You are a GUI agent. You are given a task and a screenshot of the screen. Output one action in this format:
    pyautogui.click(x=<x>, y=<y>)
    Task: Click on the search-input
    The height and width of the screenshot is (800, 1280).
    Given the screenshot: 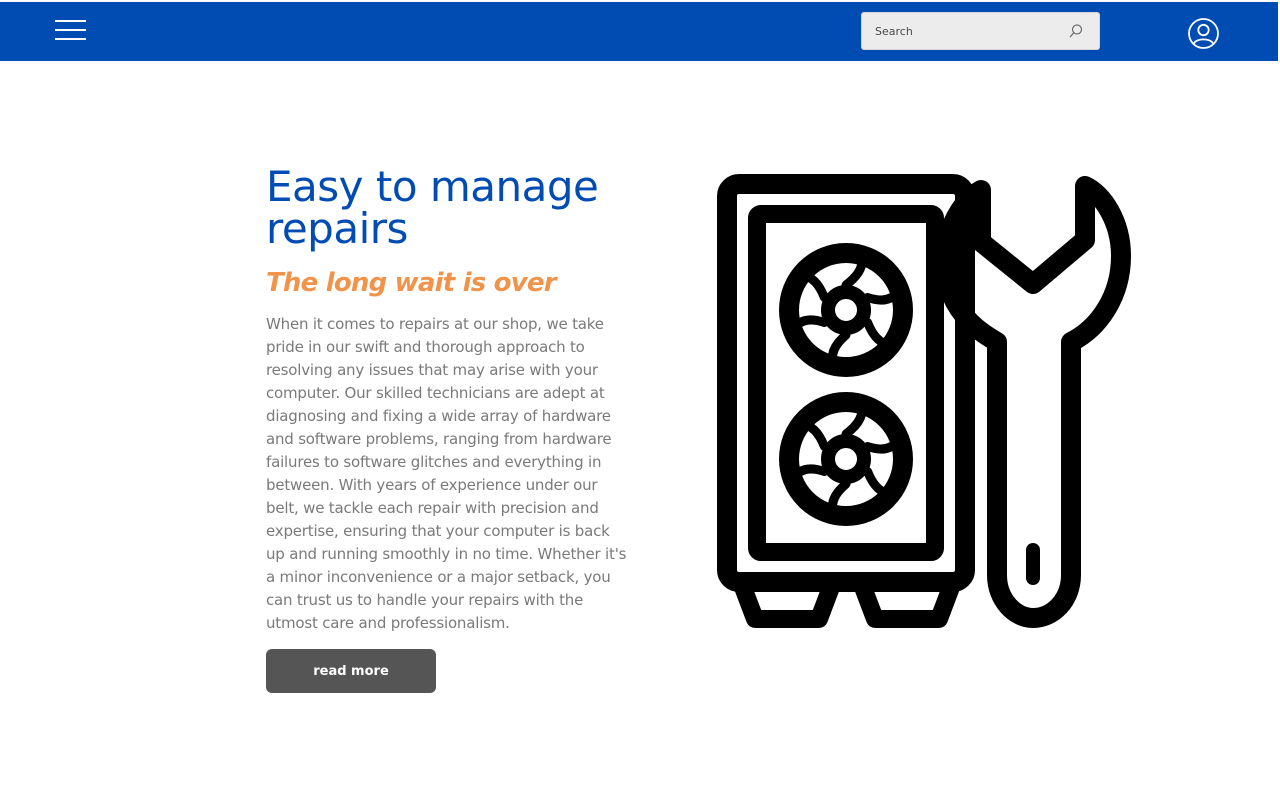 What is the action you would take?
    pyautogui.click(x=962, y=31)
    